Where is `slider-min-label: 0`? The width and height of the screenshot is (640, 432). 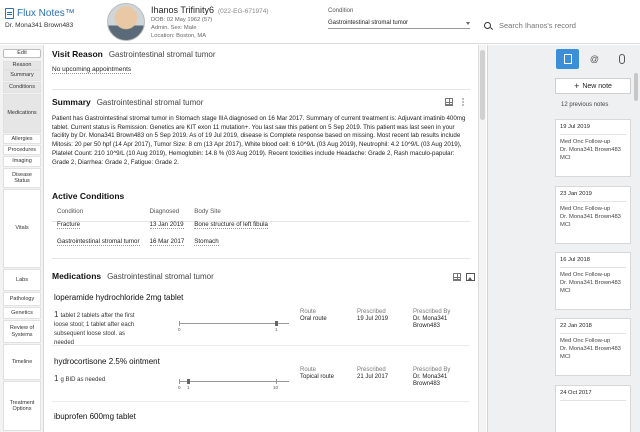 slider-min-label: 0 is located at coordinates (179, 329).